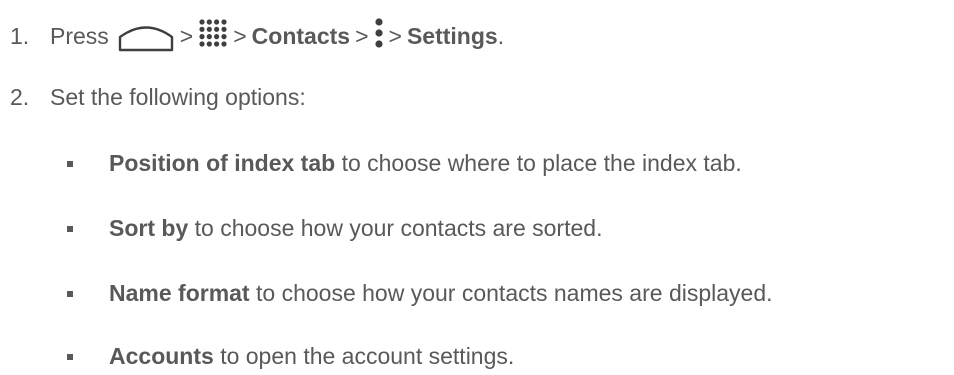 The width and height of the screenshot is (954, 375). What do you see at coordinates (452, 35) in the screenshot?
I see `settings-label: Settings` at bounding box center [452, 35].